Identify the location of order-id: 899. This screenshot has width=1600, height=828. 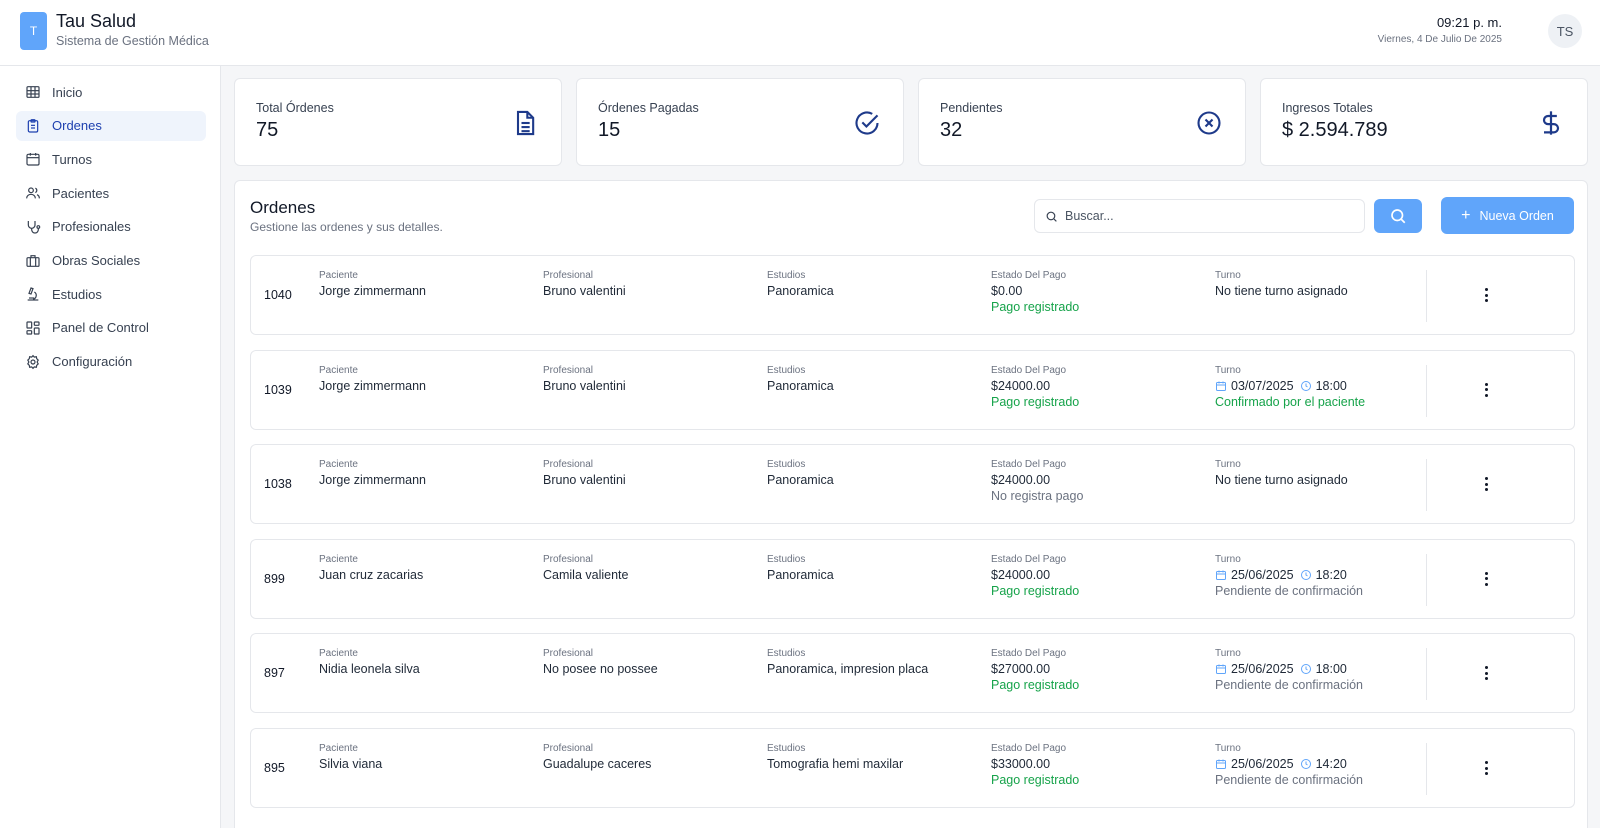
(274, 578).